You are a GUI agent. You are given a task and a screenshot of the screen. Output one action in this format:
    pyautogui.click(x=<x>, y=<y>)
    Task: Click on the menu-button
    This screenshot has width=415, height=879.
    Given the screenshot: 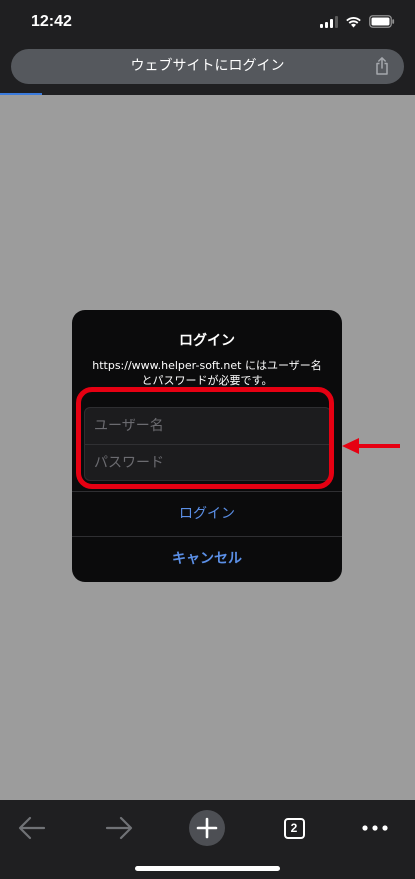 What is the action you would take?
    pyautogui.click(x=375, y=828)
    